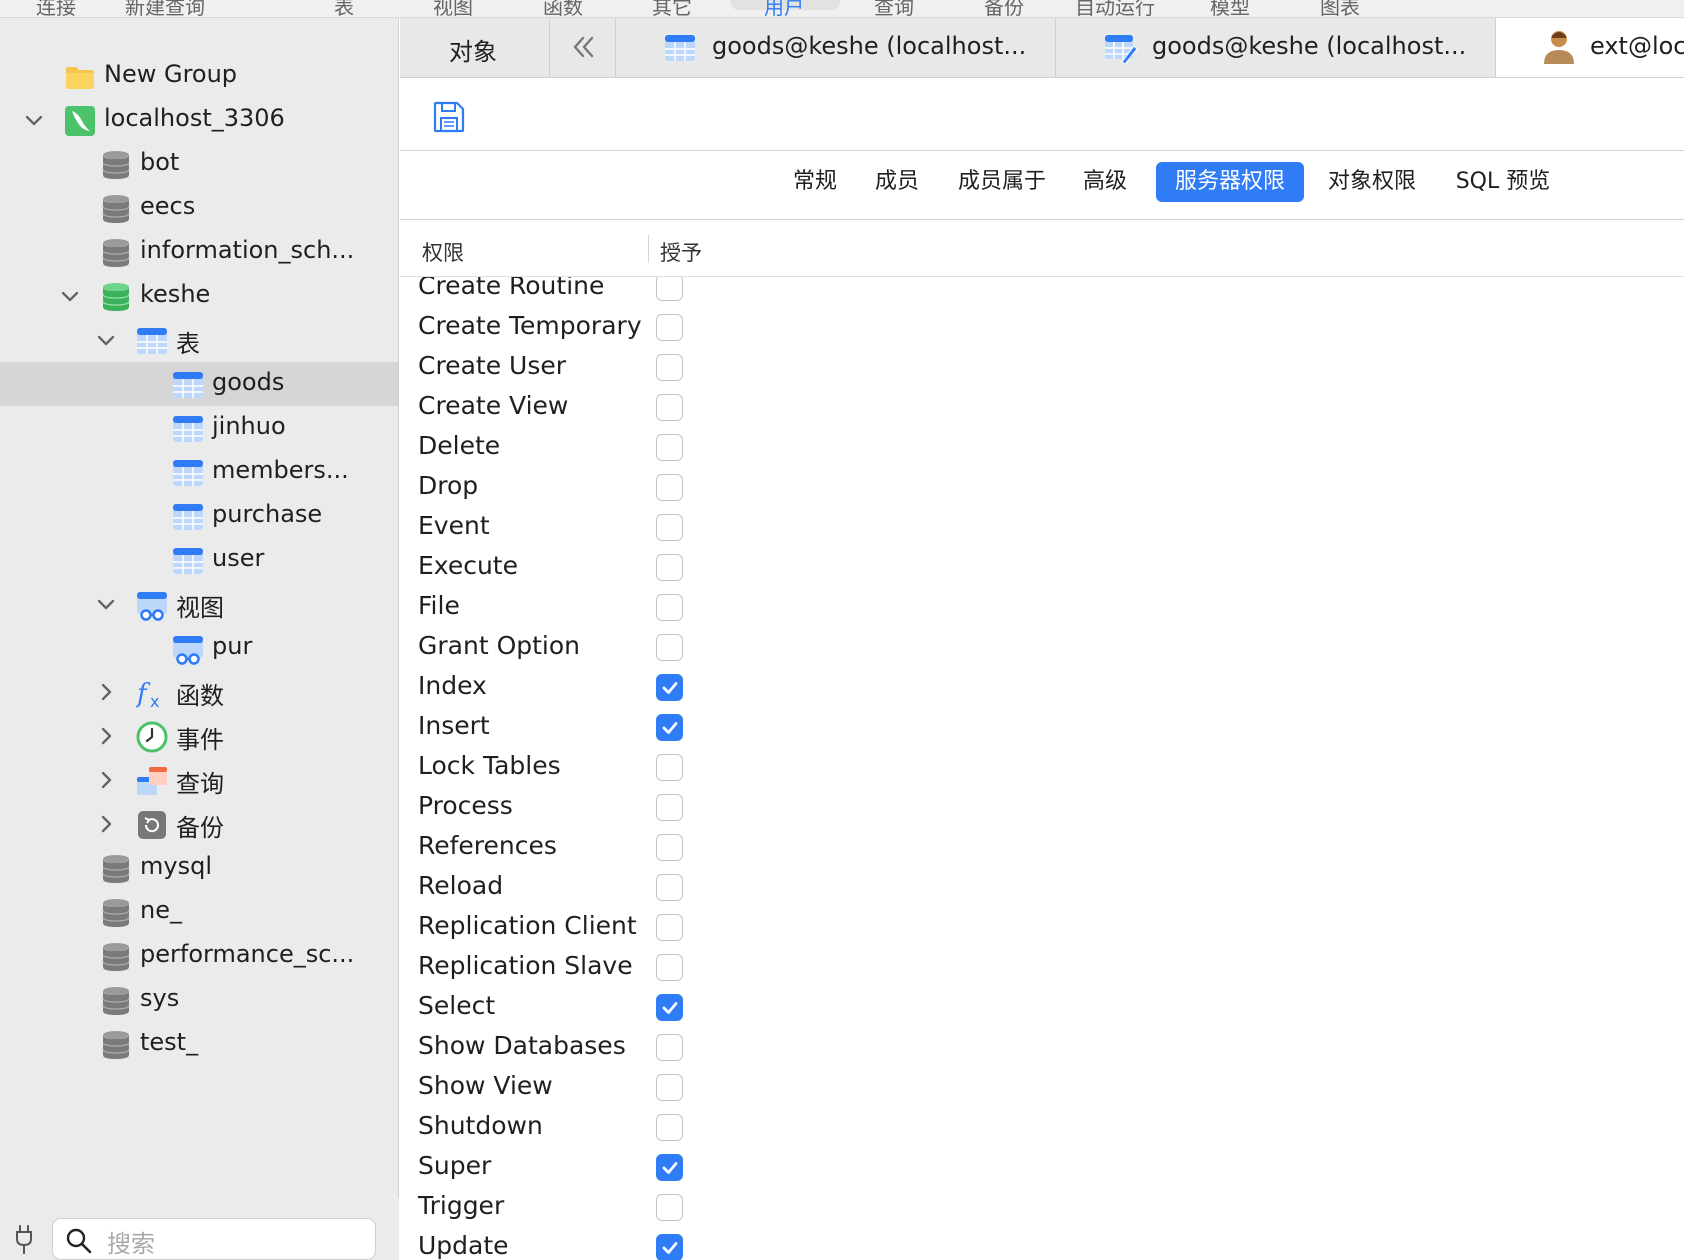  What do you see at coordinates (1004, 8) in the screenshot?
I see `toolbar-backup: 备份` at bounding box center [1004, 8].